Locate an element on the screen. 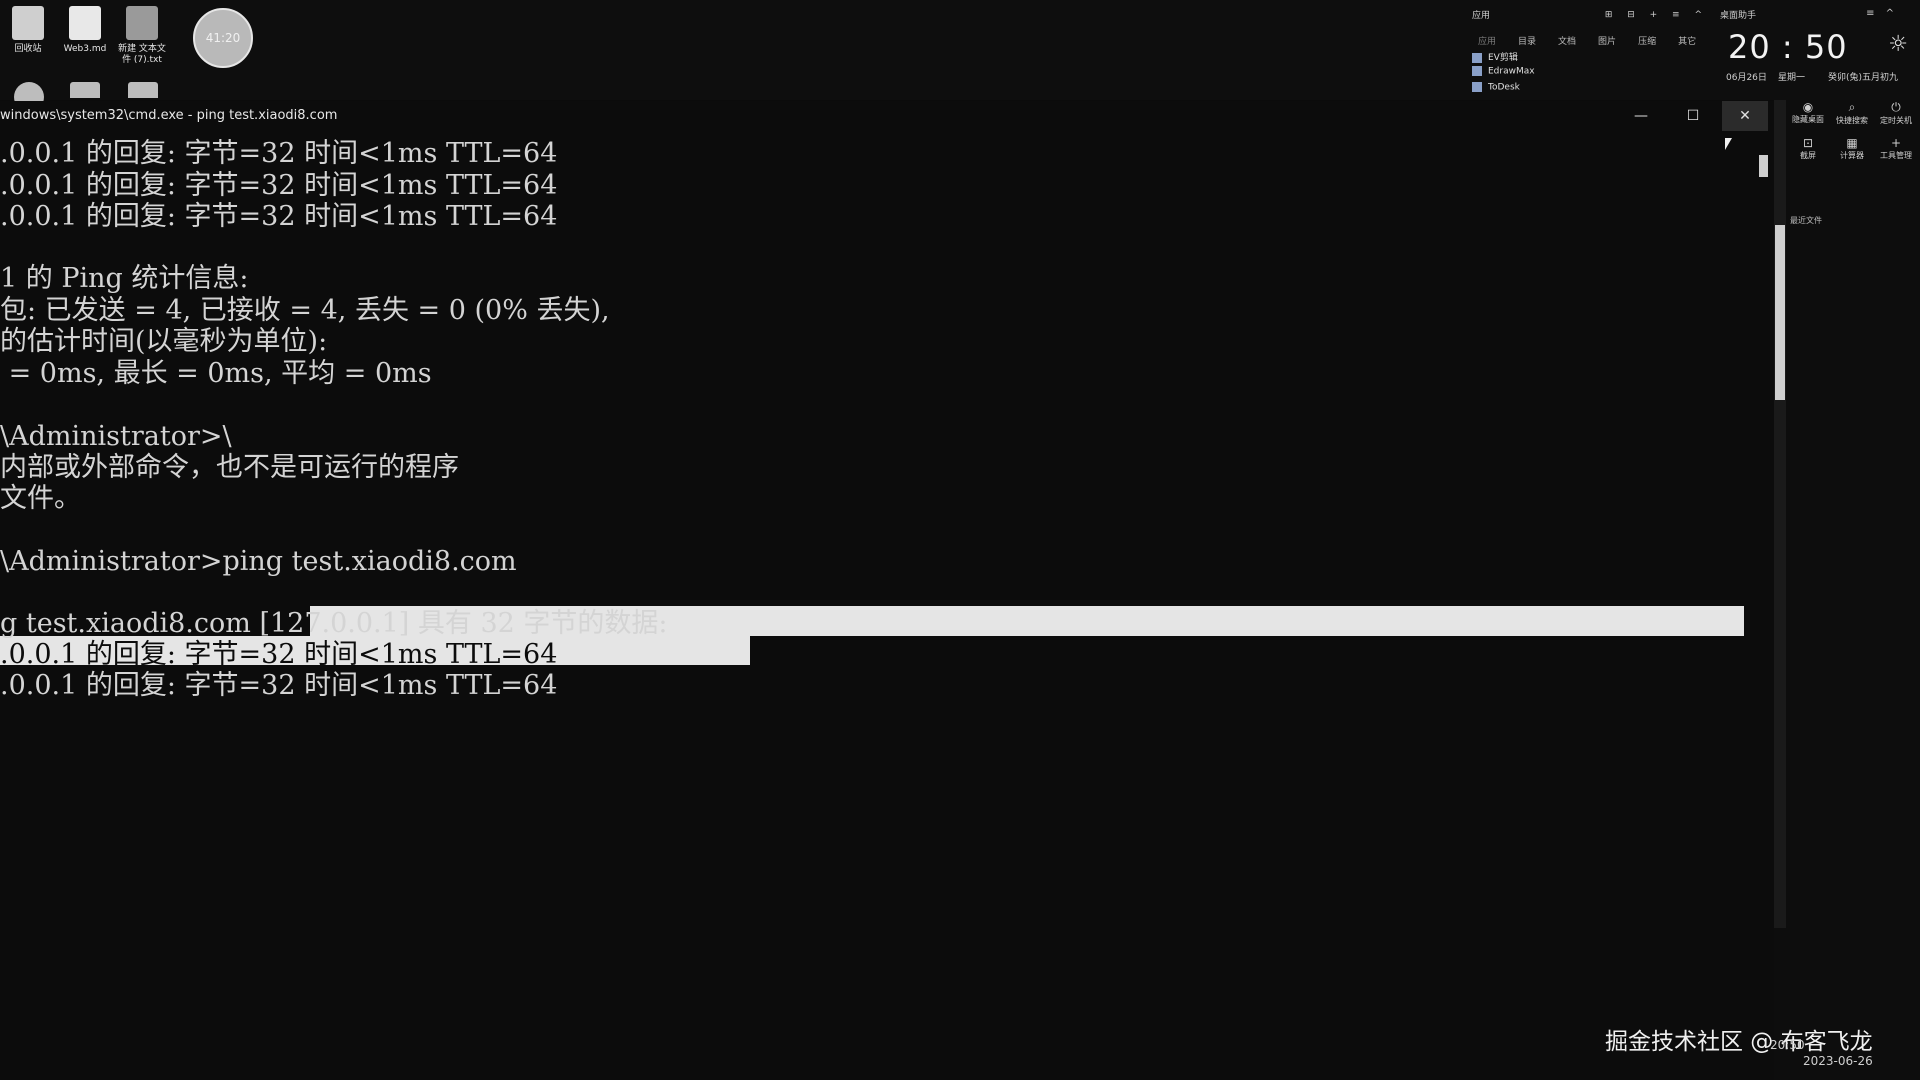 This screenshot has height=1080, width=1920. app-label: EV剪辑 is located at coordinates (1503, 58).